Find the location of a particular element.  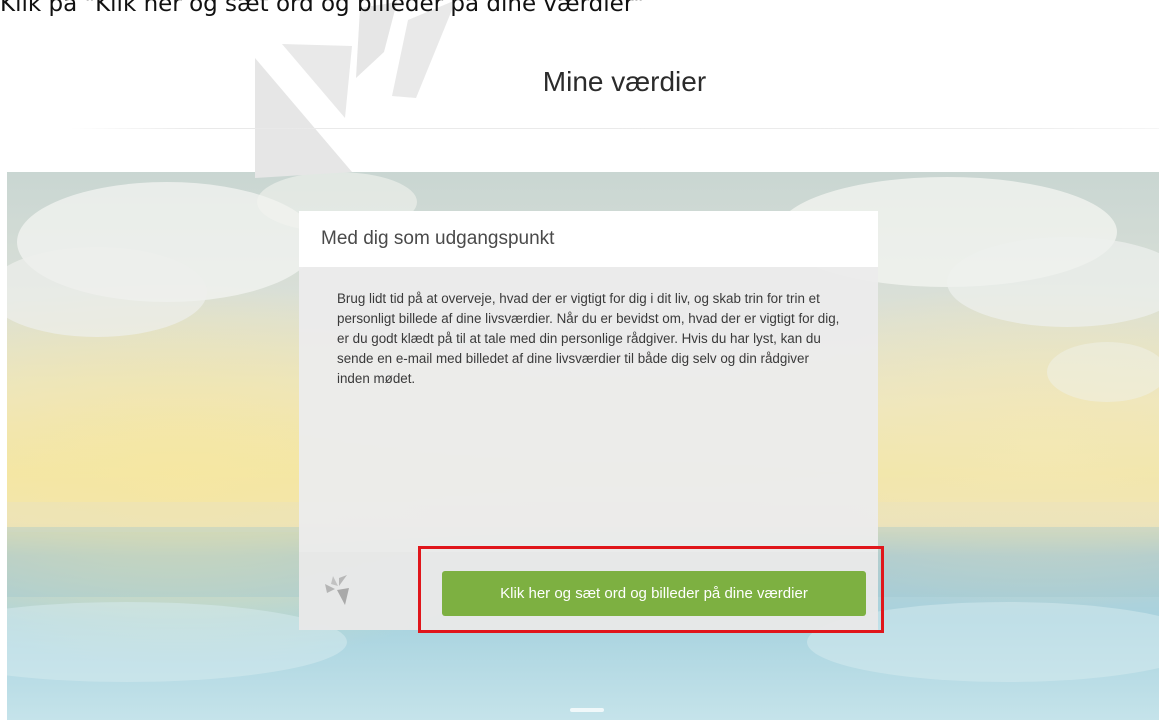

bird-logo-icon is located at coordinates (336, 591).